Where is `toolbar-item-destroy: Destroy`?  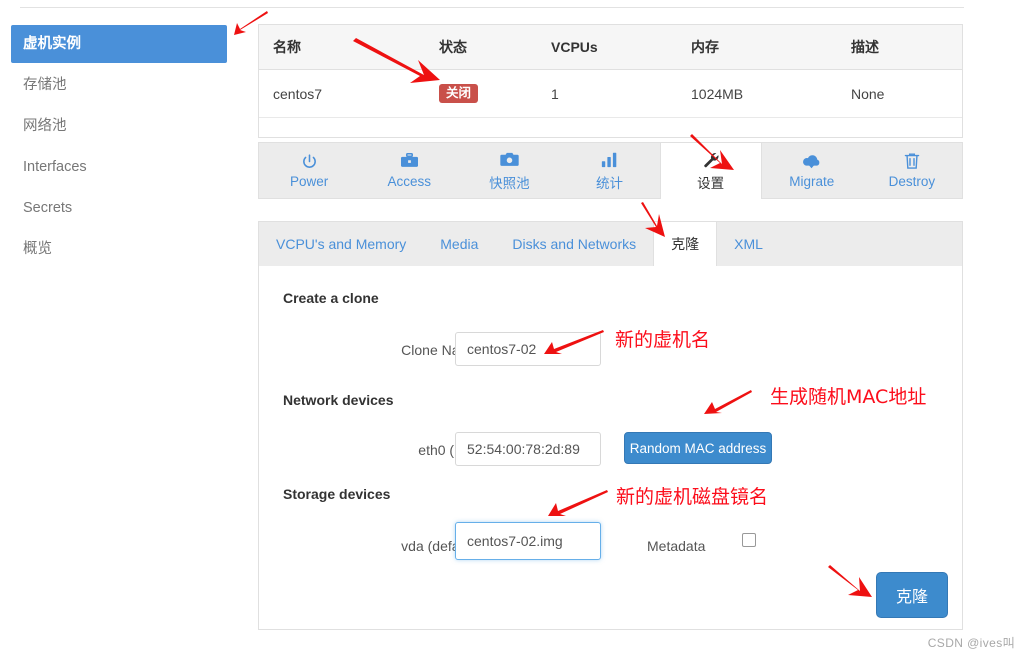
toolbar-item-destroy: Destroy is located at coordinates (912, 170).